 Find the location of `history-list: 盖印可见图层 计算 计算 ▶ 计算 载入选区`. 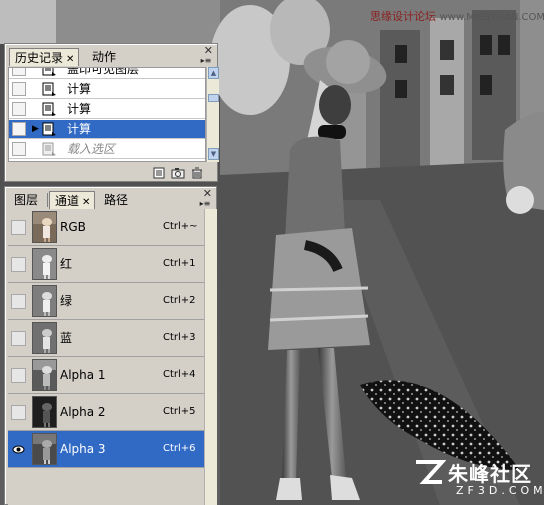

history-list: 盖印可见图层 计算 计算 ▶ 计算 载入选区 is located at coordinates (107, 114).